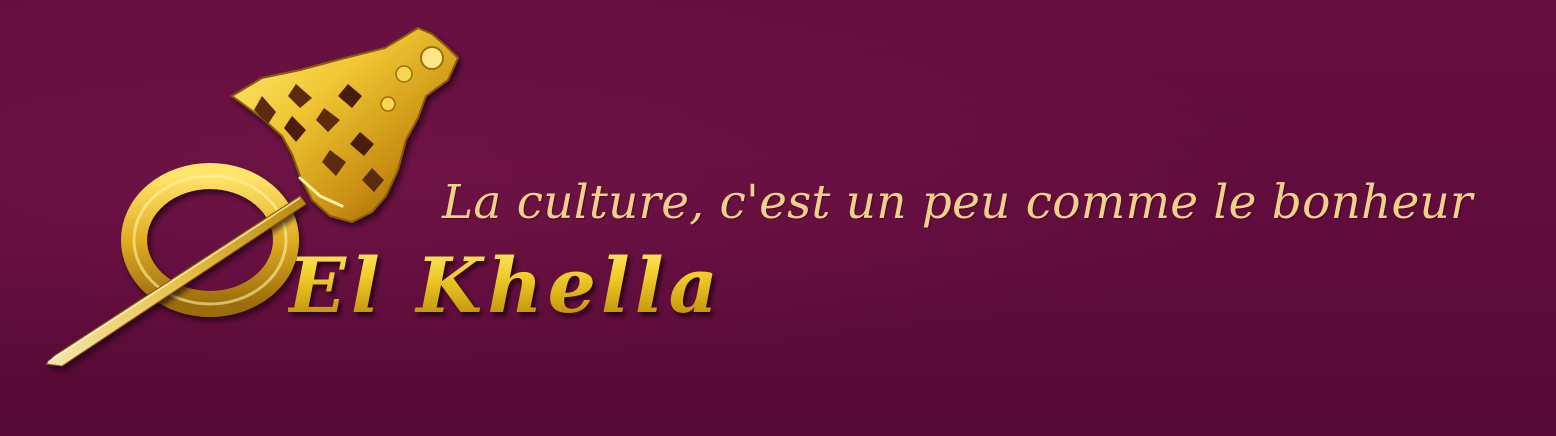 This screenshot has height=436, width=1556. What do you see at coordinates (210, 240) in the screenshot?
I see `ring-icon` at bounding box center [210, 240].